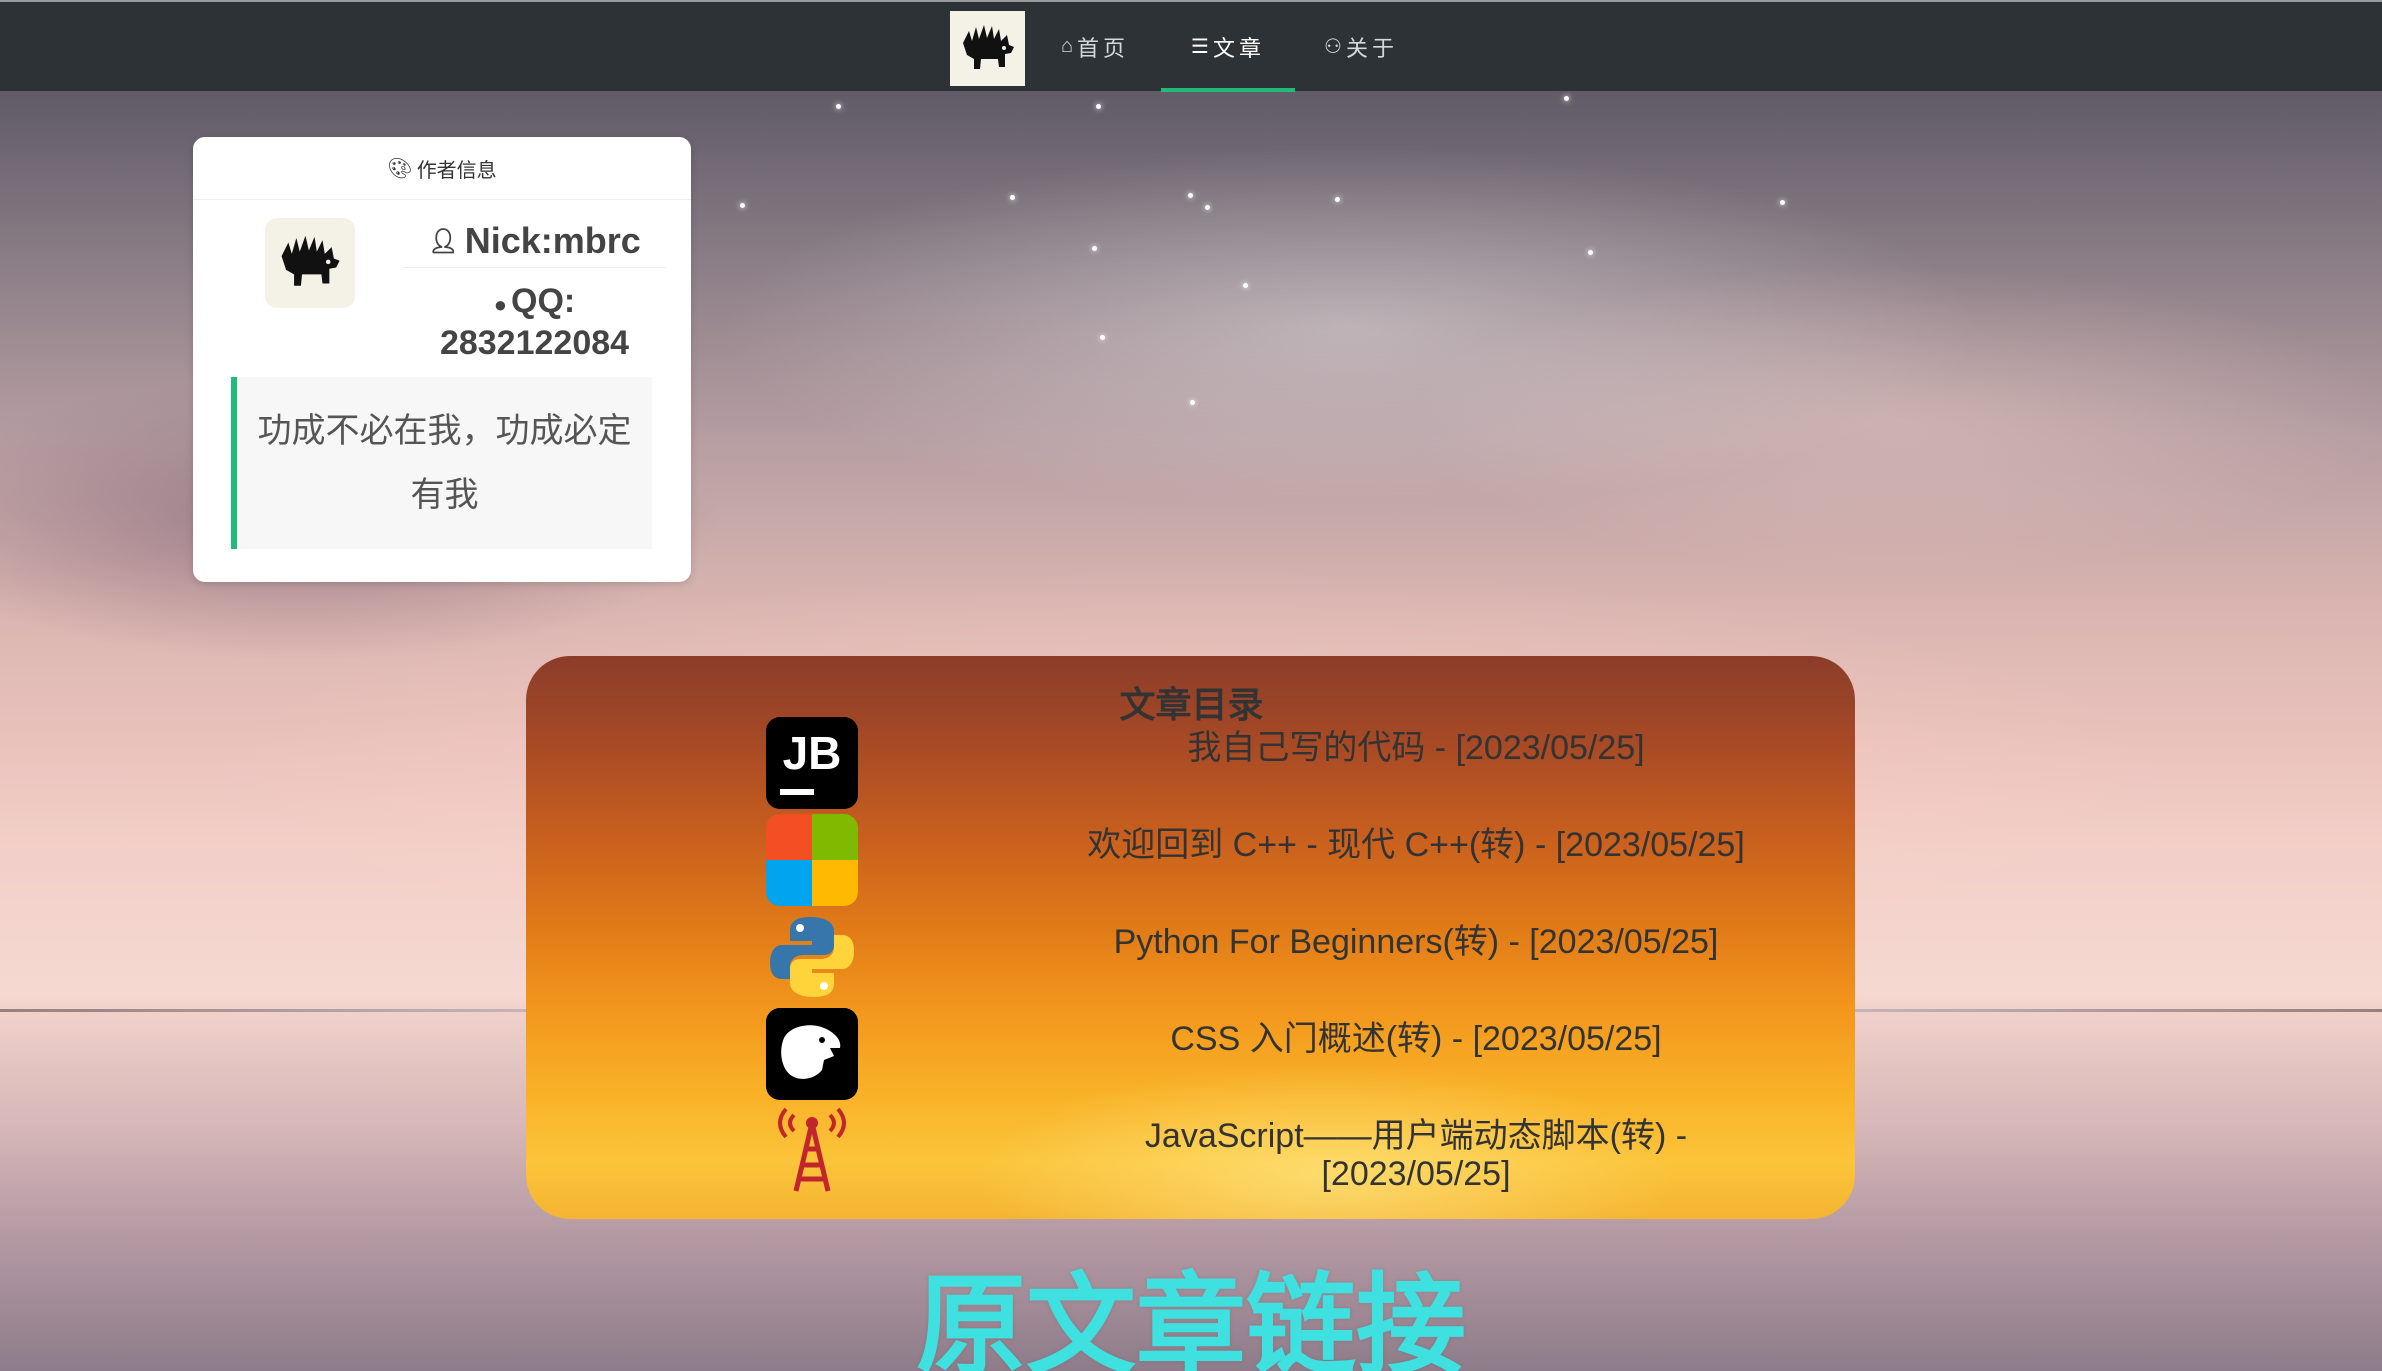 The width and height of the screenshot is (2382, 1371). What do you see at coordinates (812, 753) in the screenshot?
I see `svg-text: JB` at bounding box center [812, 753].